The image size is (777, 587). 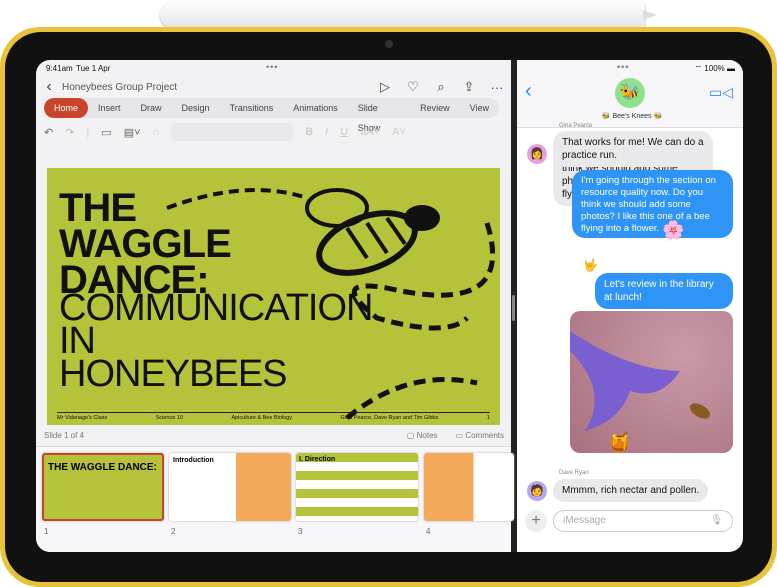 What do you see at coordinates (132, 132) in the screenshot?
I see `layout-icon: ▤˅` at bounding box center [132, 132].